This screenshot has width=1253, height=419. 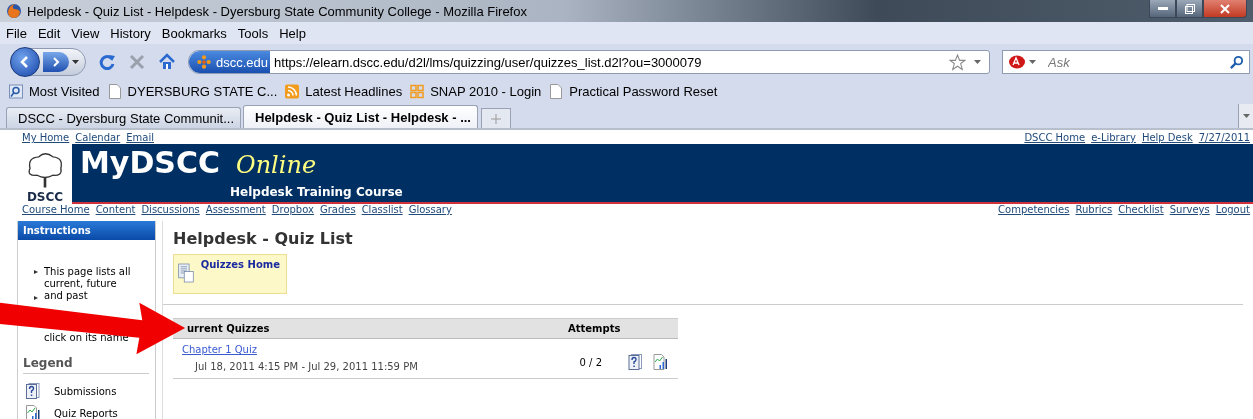 What do you see at coordinates (219, 349) in the screenshot?
I see `quiz-link: Chapter 1 Quiz` at bounding box center [219, 349].